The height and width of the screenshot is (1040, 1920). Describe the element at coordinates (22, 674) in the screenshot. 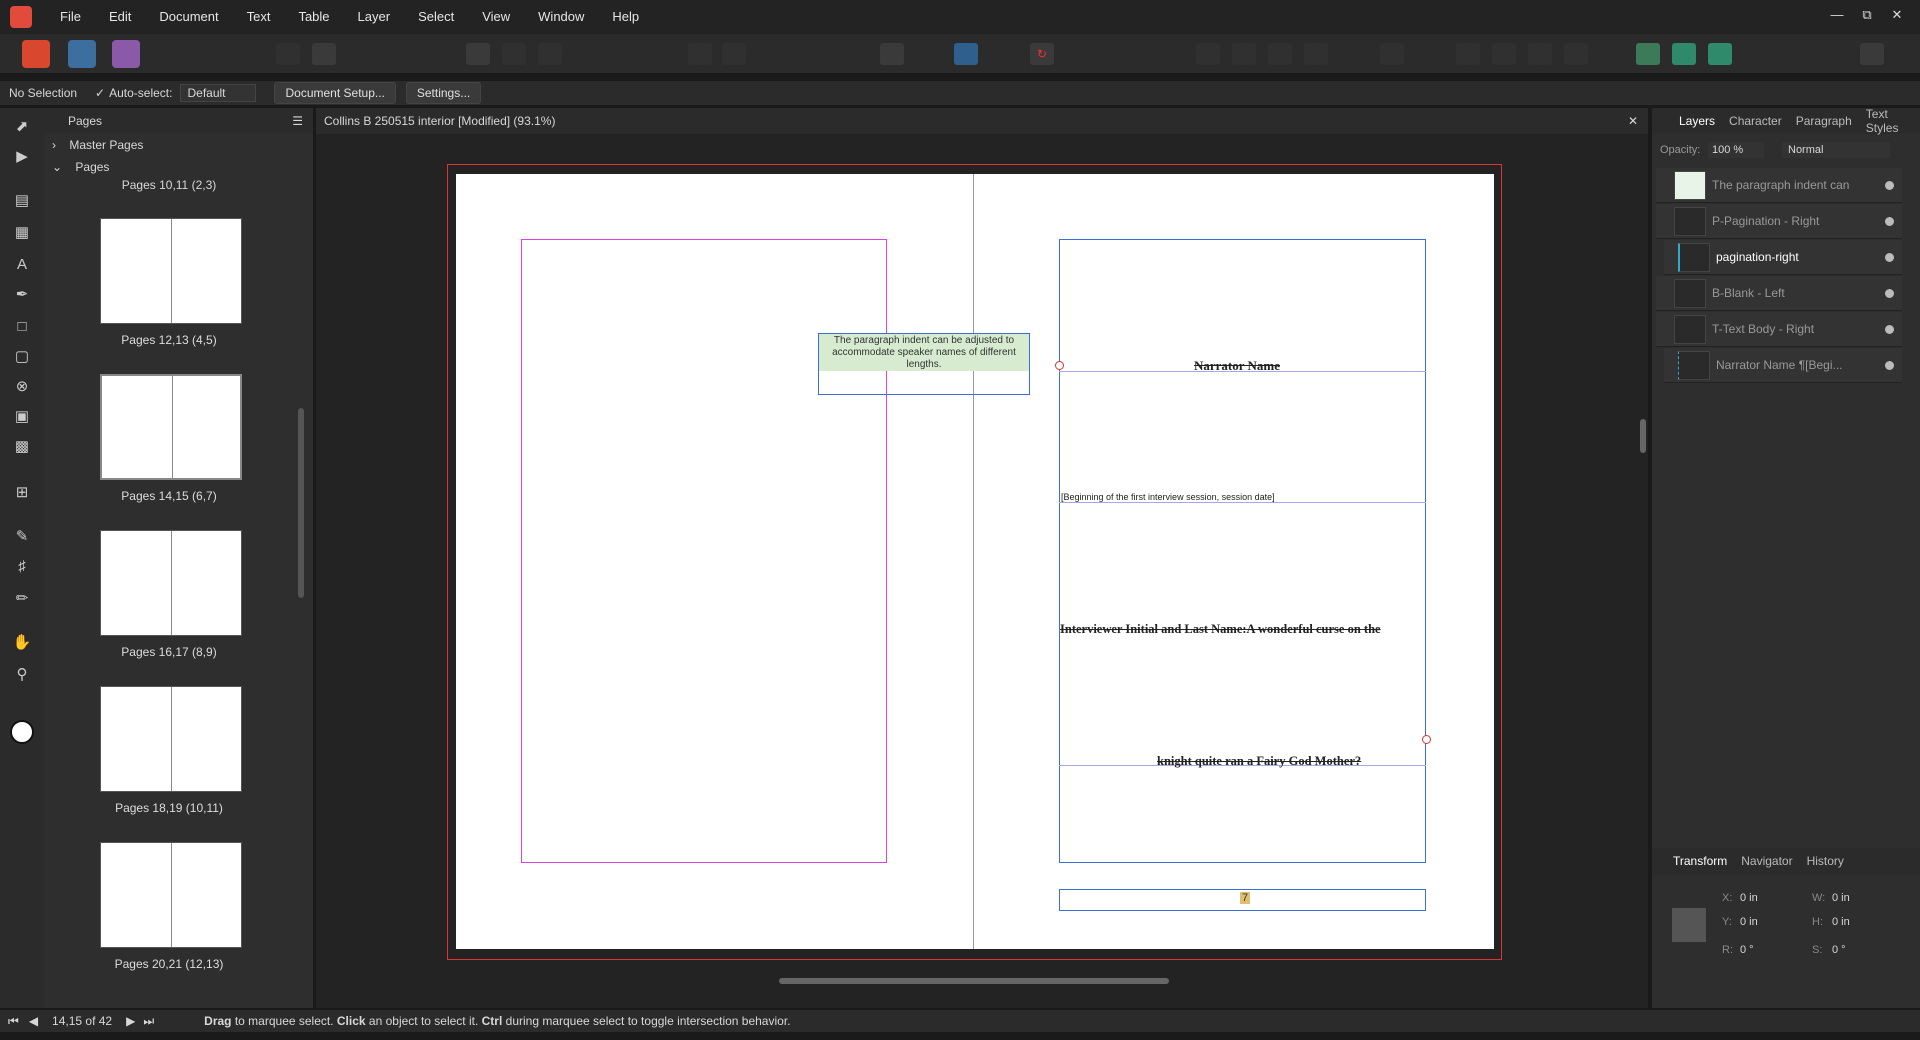

I see `zoom-tool-icon: ⚲` at that location.